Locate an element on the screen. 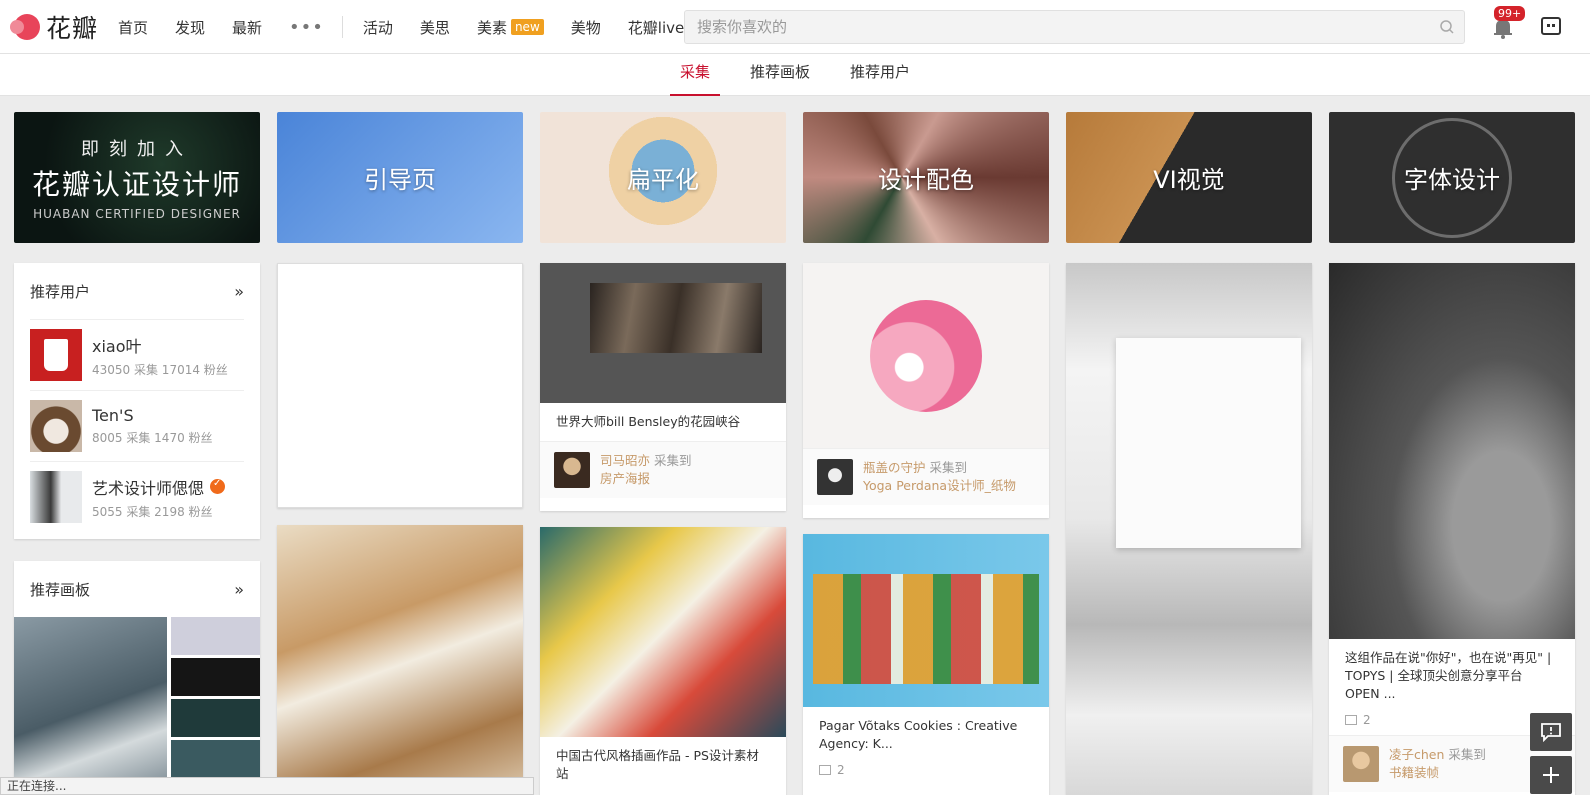  pin-meta: 瓶盖の守护 采集到 Yoga Perdana设计师_纸物 is located at coordinates (926, 476).